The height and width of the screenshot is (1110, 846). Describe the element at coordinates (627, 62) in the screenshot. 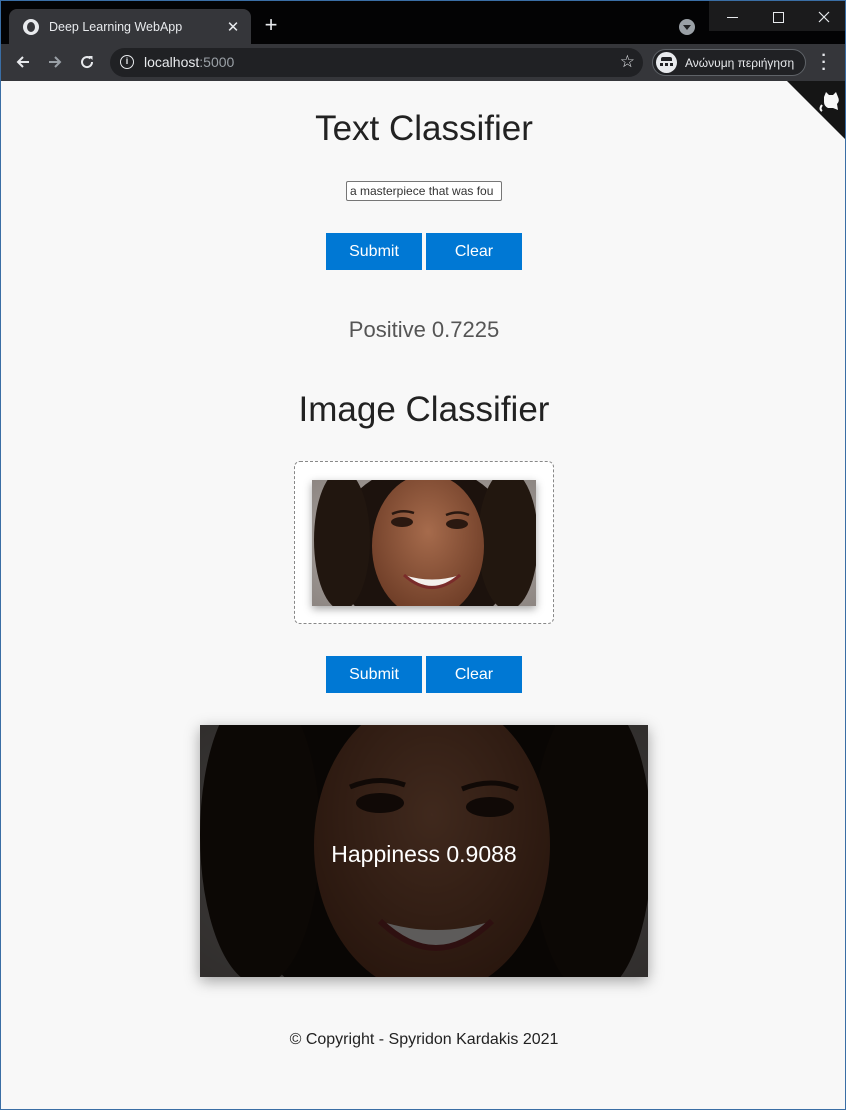

I see `star-icon: ☆` at that location.